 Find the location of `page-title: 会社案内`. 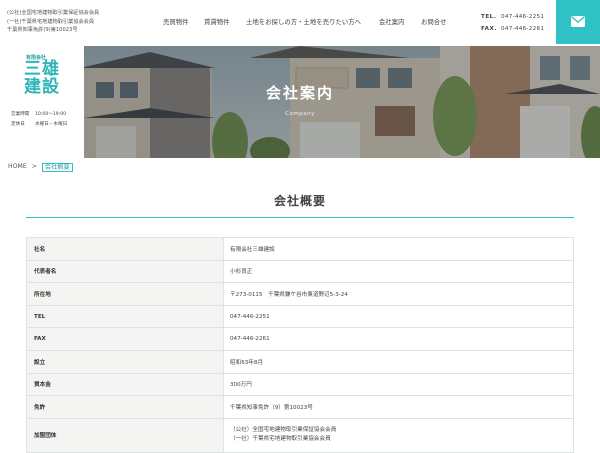

page-title: 会社案内 is located at coordinates (299, 93).